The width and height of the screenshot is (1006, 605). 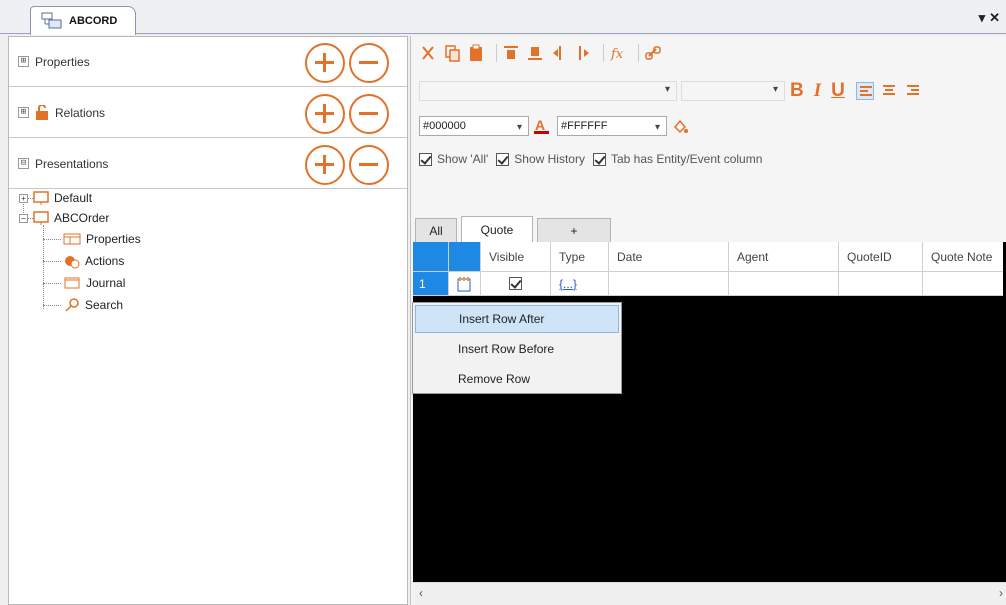 I want to click on toolbar-row-2: ▾ ▾ B I U, so click(x=673, y=91).